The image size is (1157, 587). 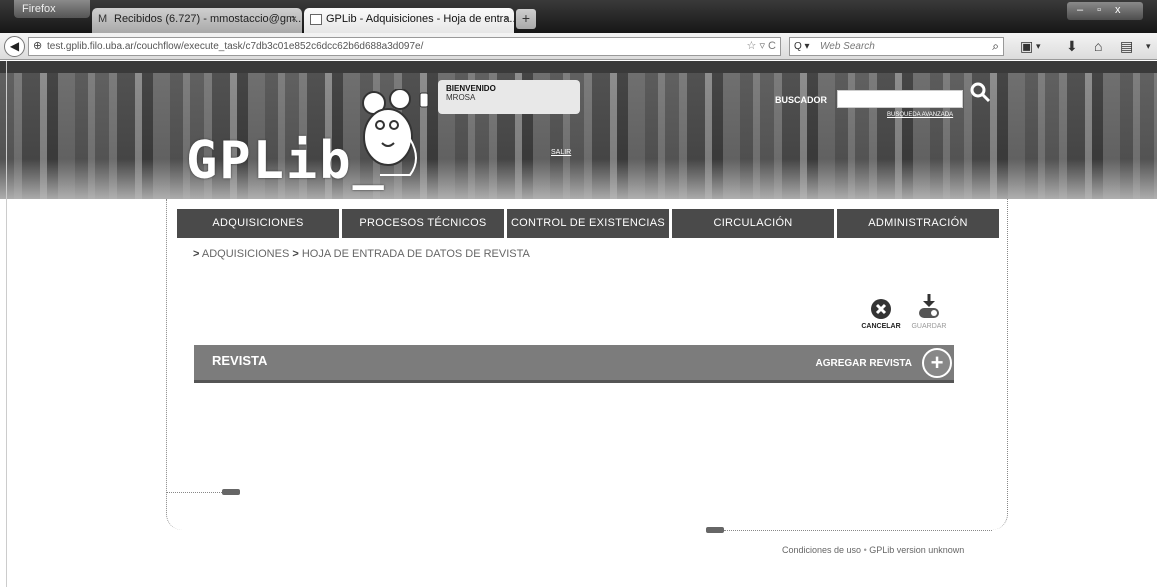 I want to click on feed-icon: ▤, so click(x=1126, y=46).